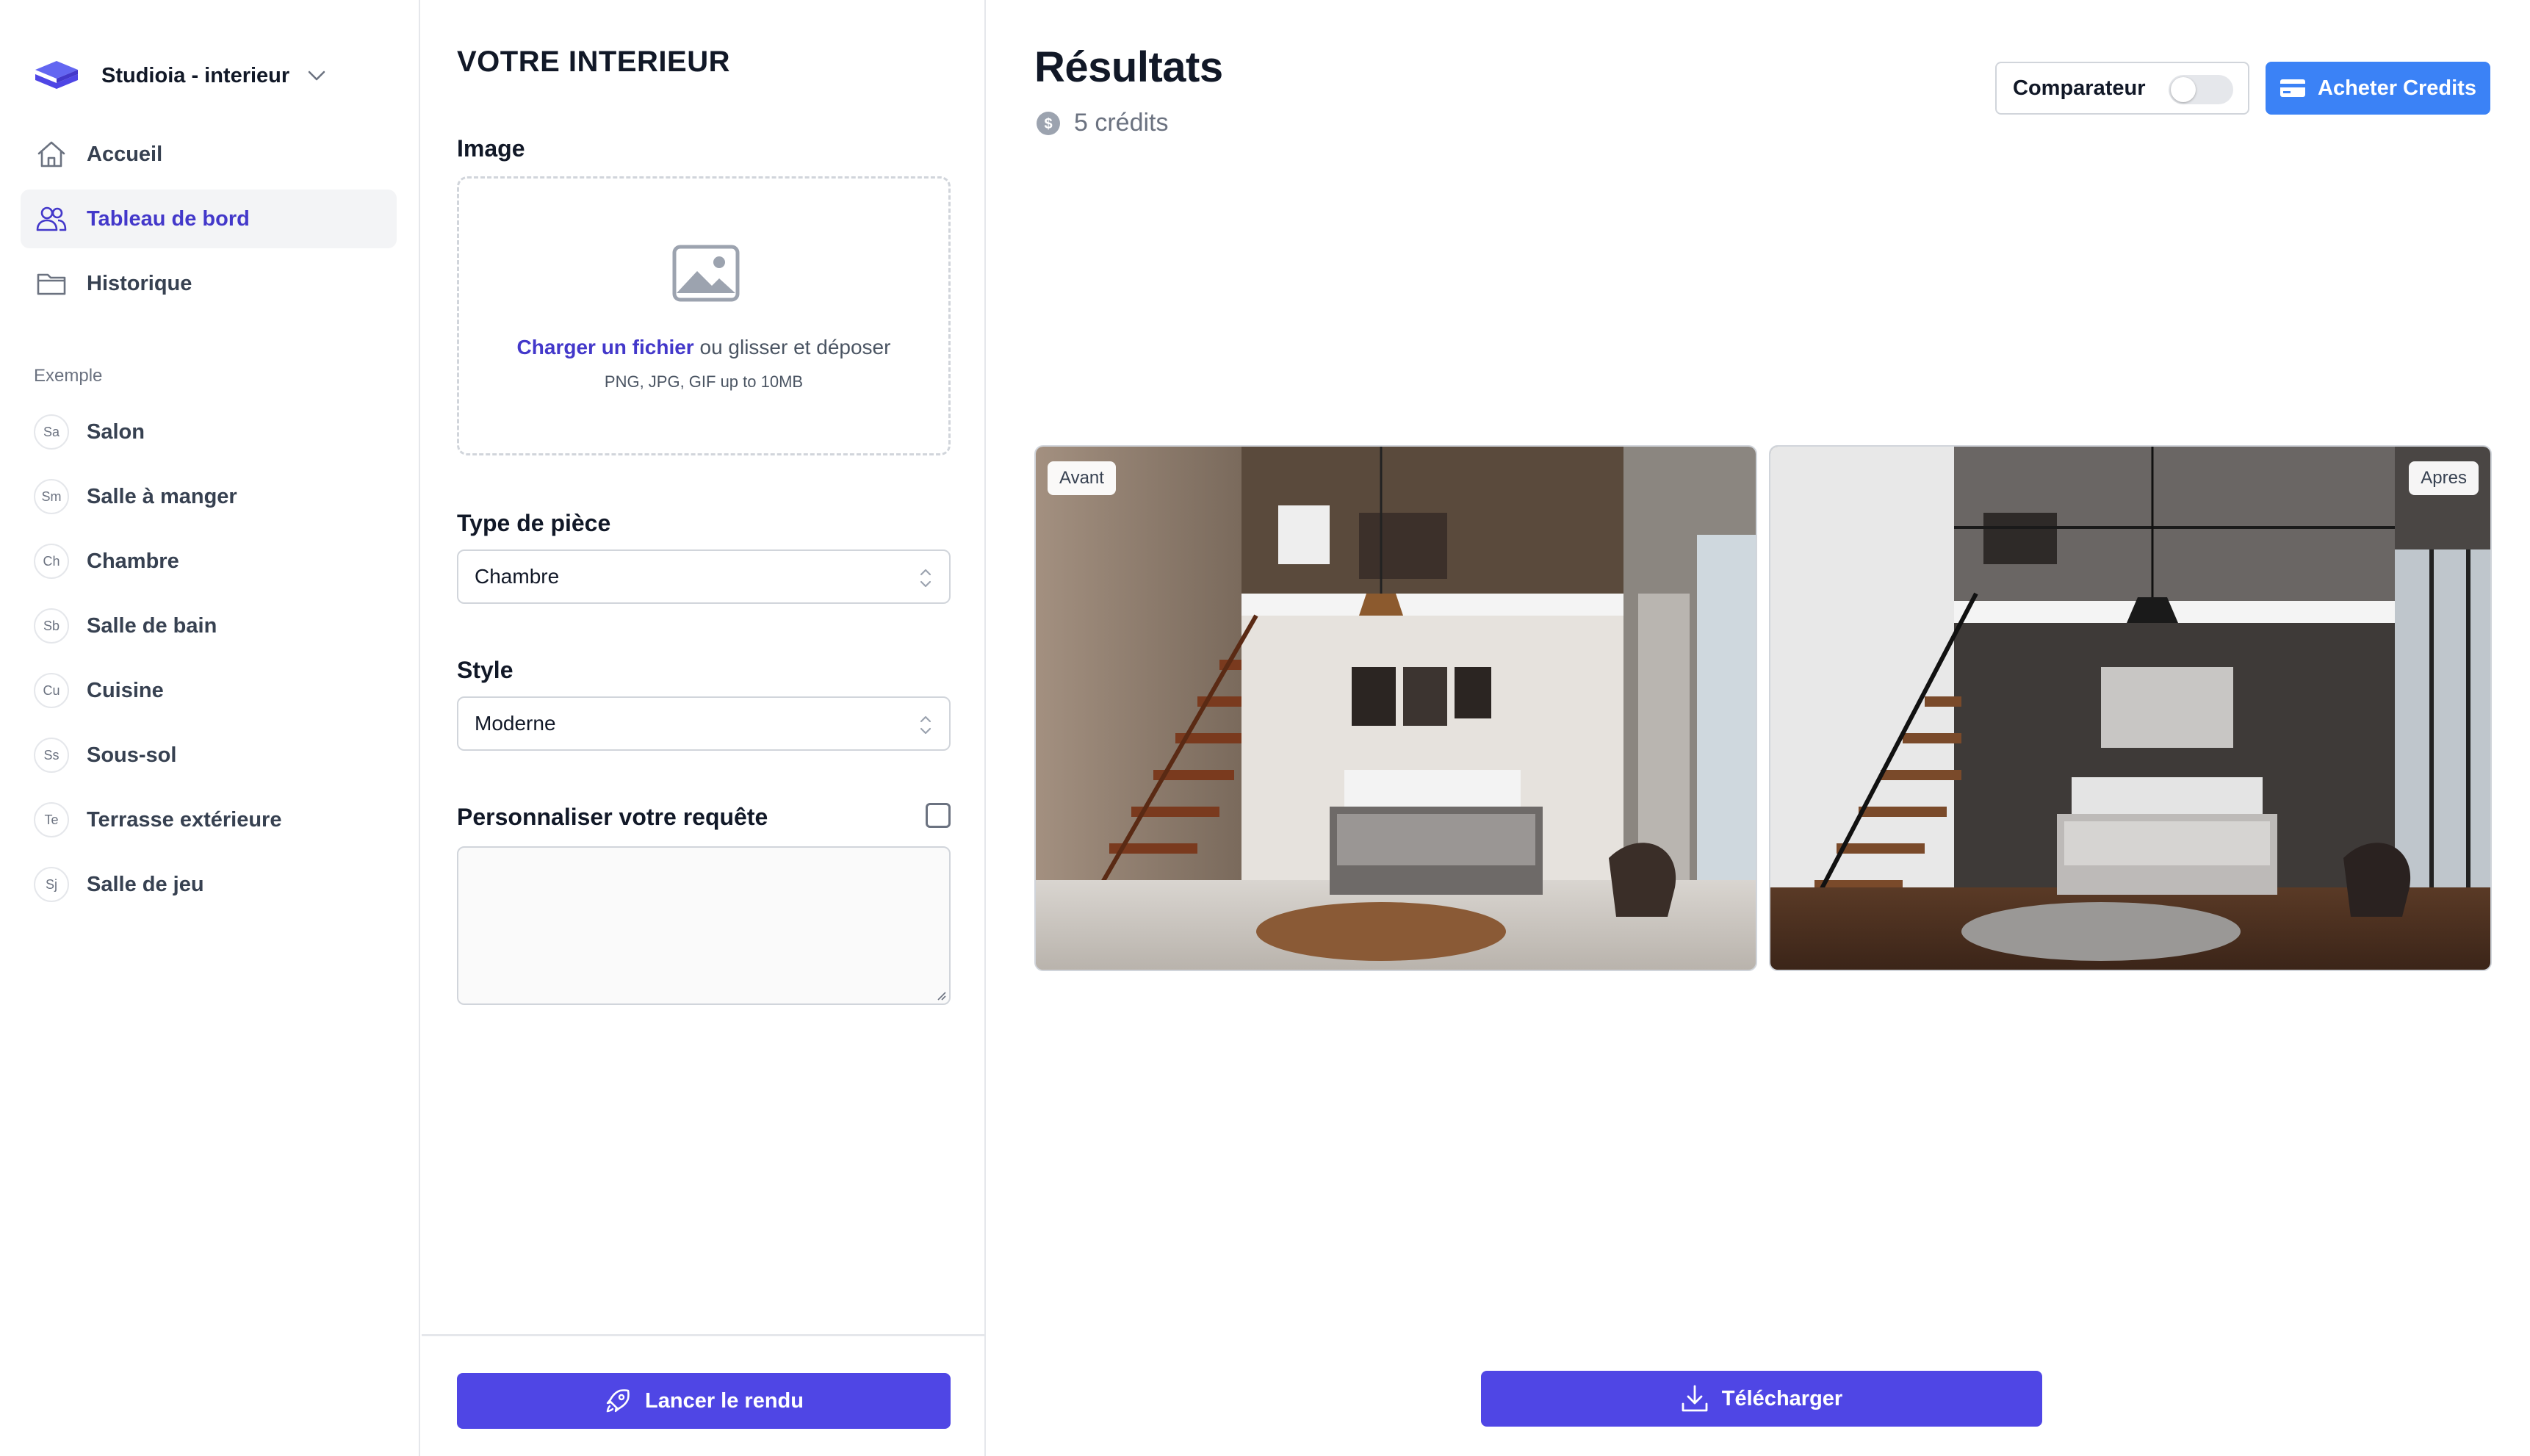 The image size is (2530, 1456). What do you see at coordinates (133, 561) in the screenshot?
I see `example-label: Chambre` at bounding box center [133, 561].